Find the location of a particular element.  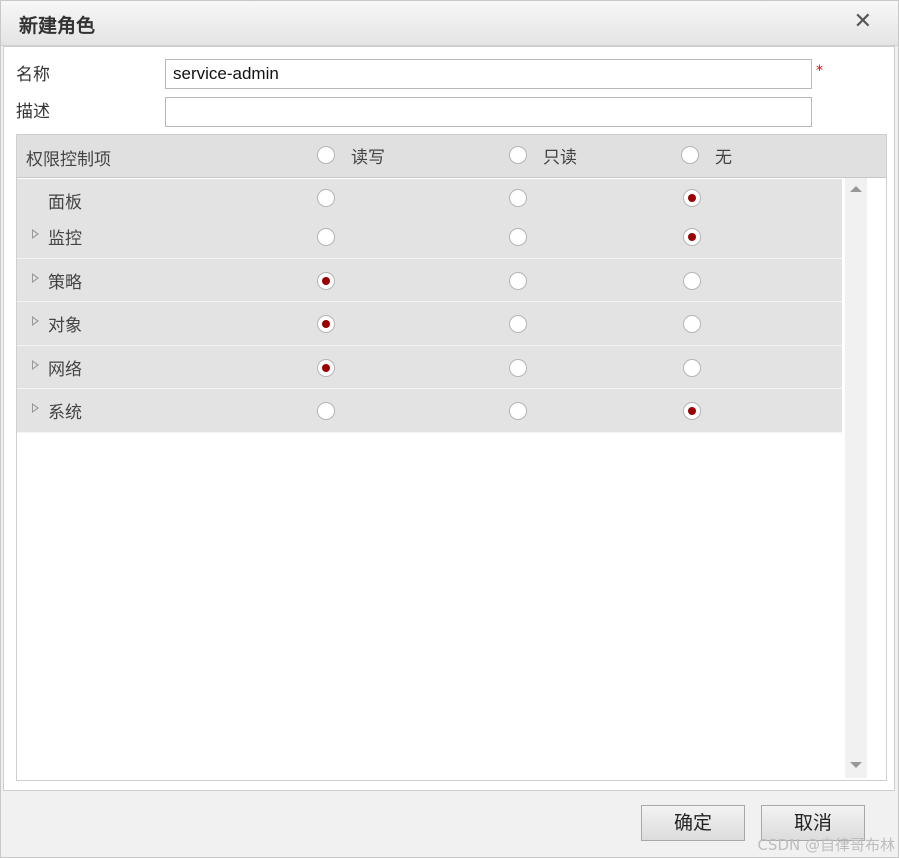

permission-row-label: 对象 is located at coordinates (65, 326).